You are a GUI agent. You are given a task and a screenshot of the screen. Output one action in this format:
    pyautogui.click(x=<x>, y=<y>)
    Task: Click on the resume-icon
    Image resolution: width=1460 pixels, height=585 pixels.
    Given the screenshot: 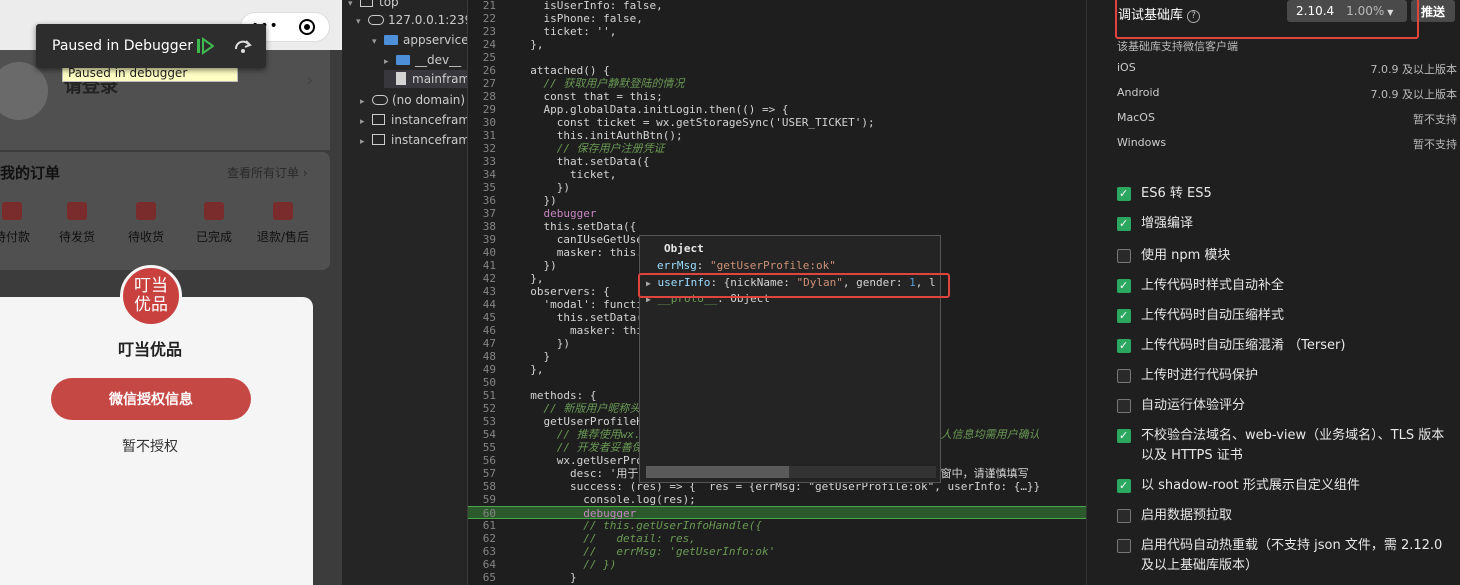 What is the action you would take?
    pyautogui.click(x=205, y=46)
    